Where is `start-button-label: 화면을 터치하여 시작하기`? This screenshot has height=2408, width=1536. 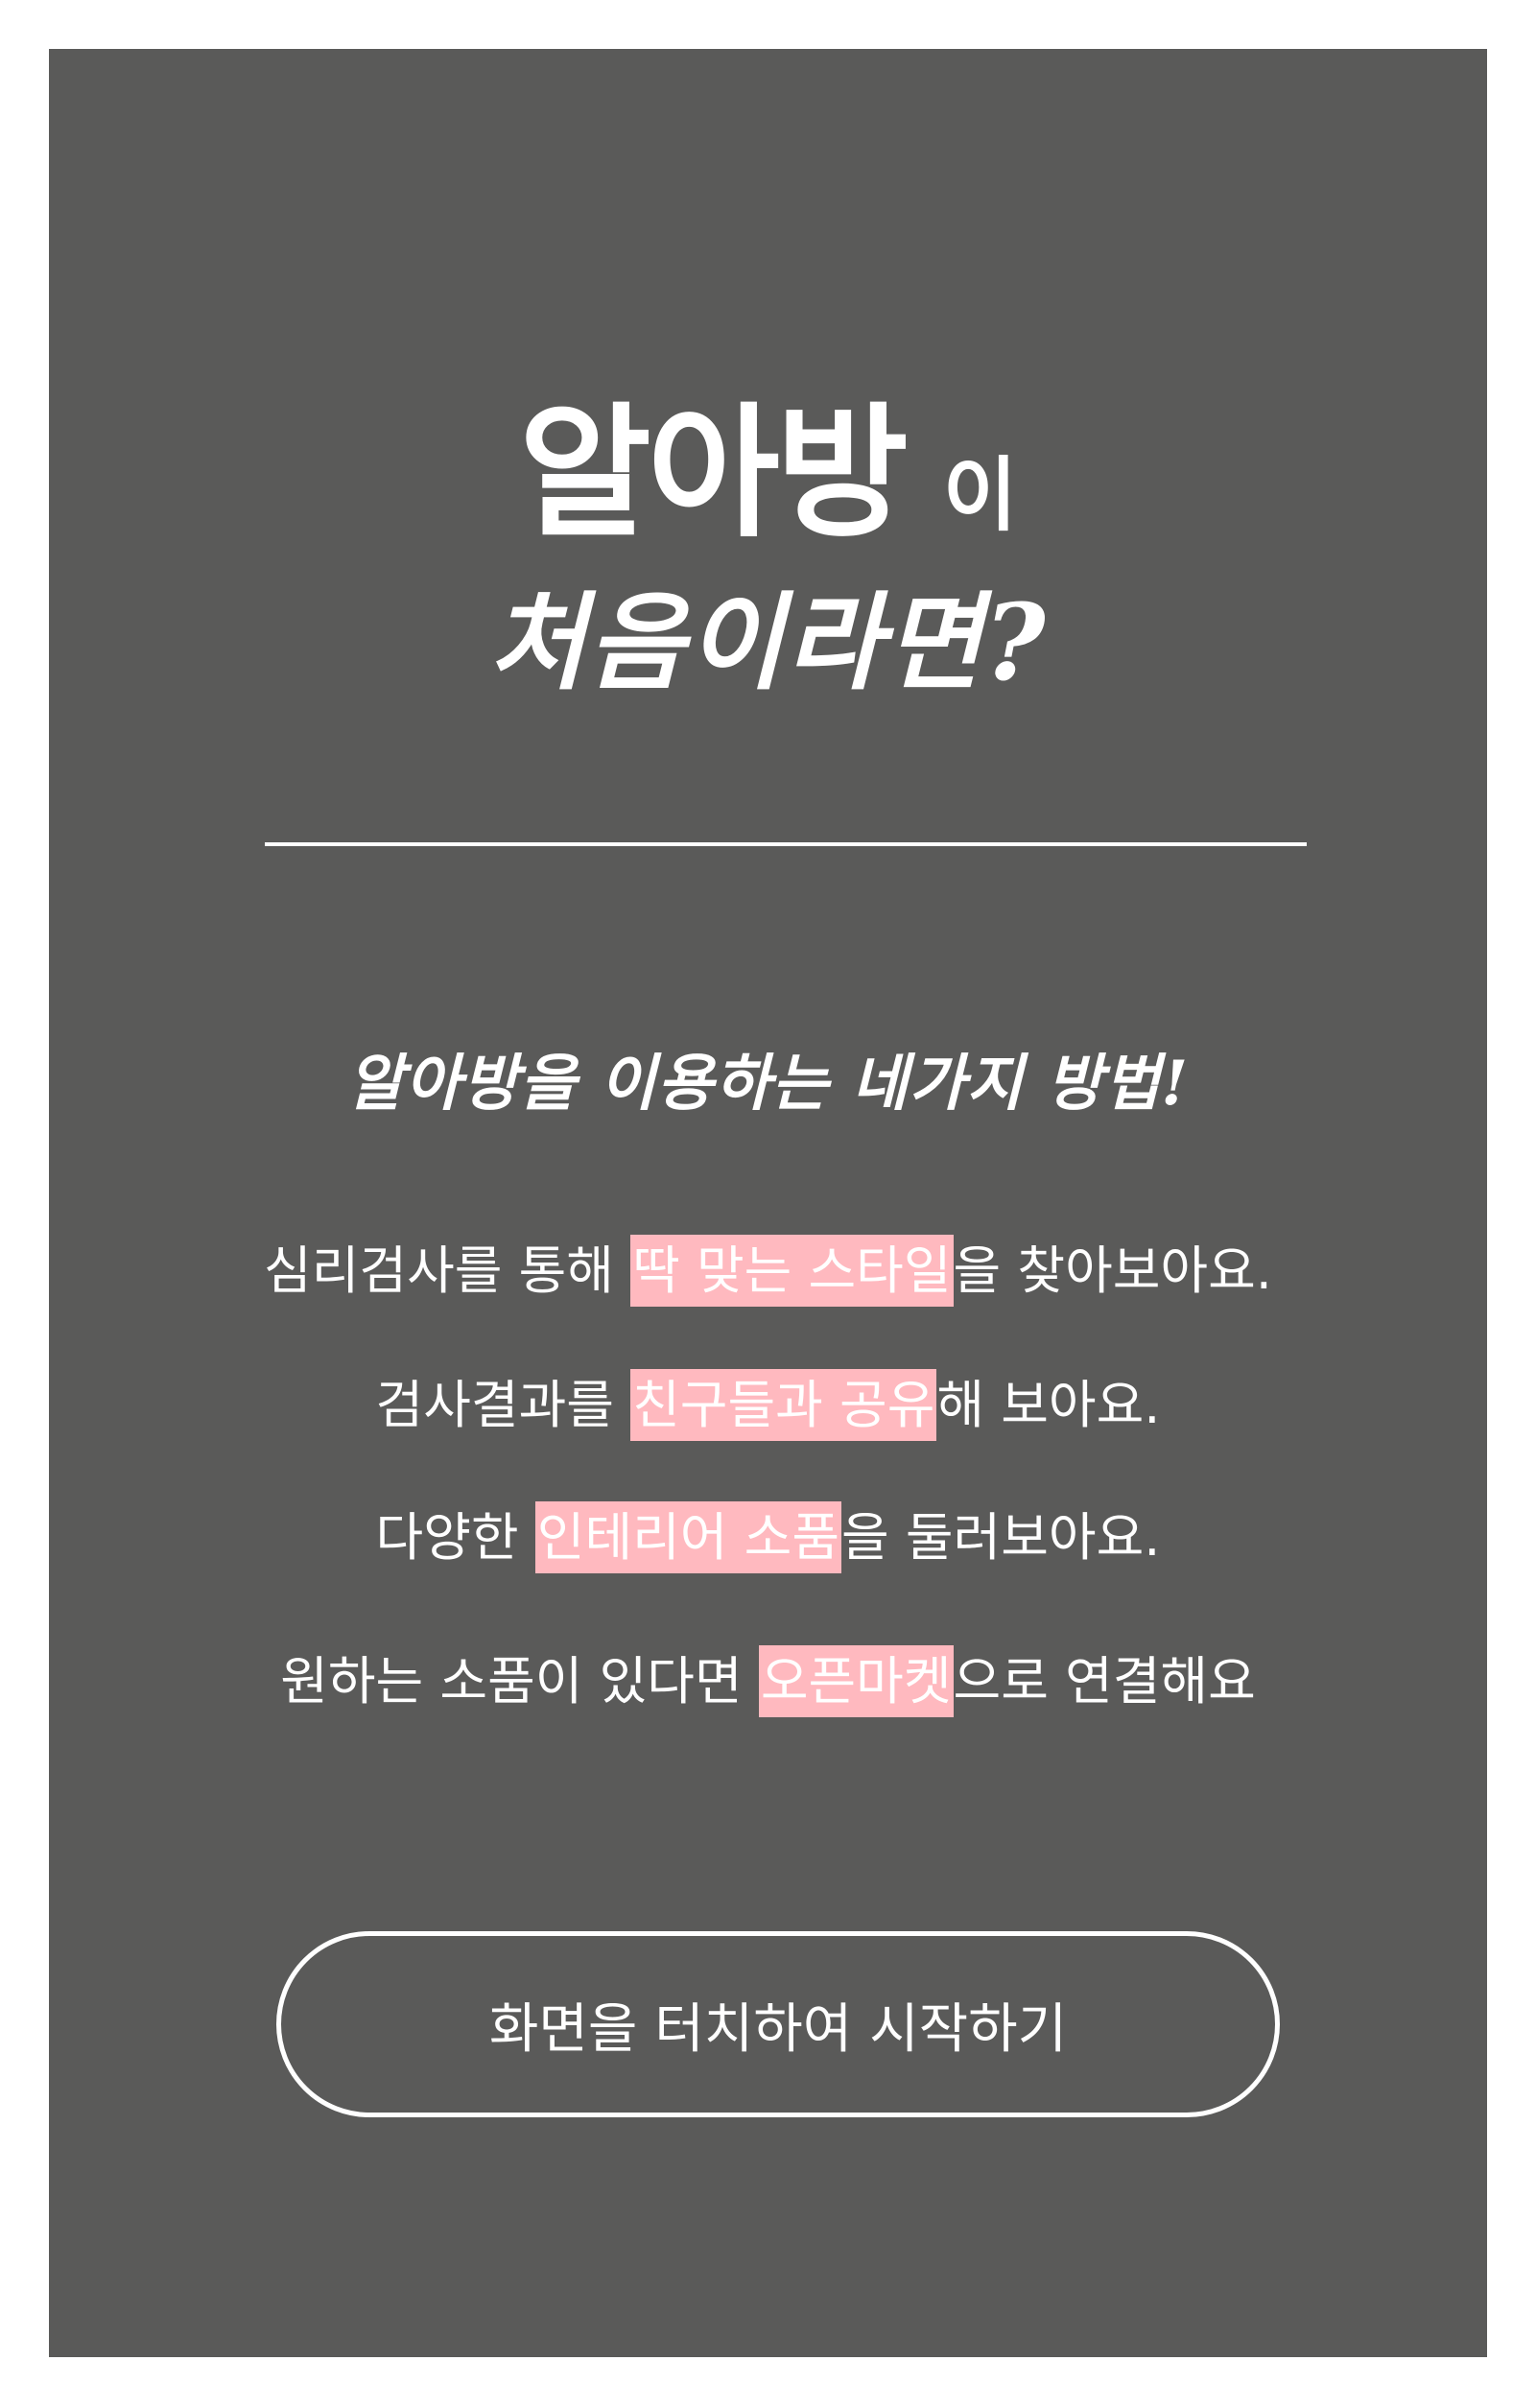
start-button-label: 화면을 터치하여 시작하기 is located at coordinates (778, 2029).